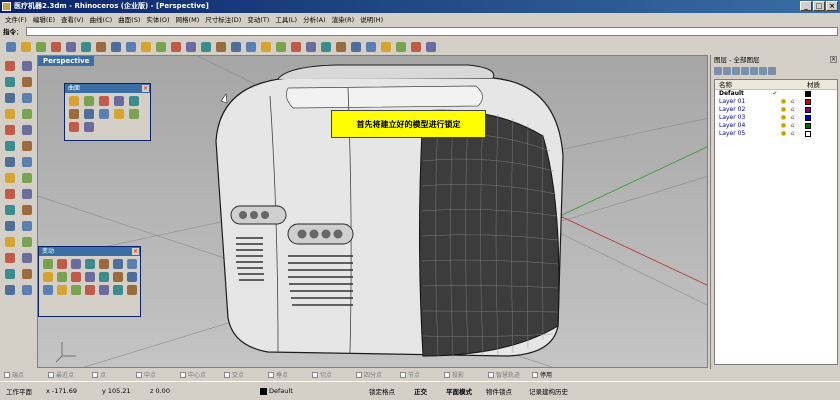 Image resolution: width=840 pixels, height=400 pixels. I want to click on polygon-icon, so click(10, 129).